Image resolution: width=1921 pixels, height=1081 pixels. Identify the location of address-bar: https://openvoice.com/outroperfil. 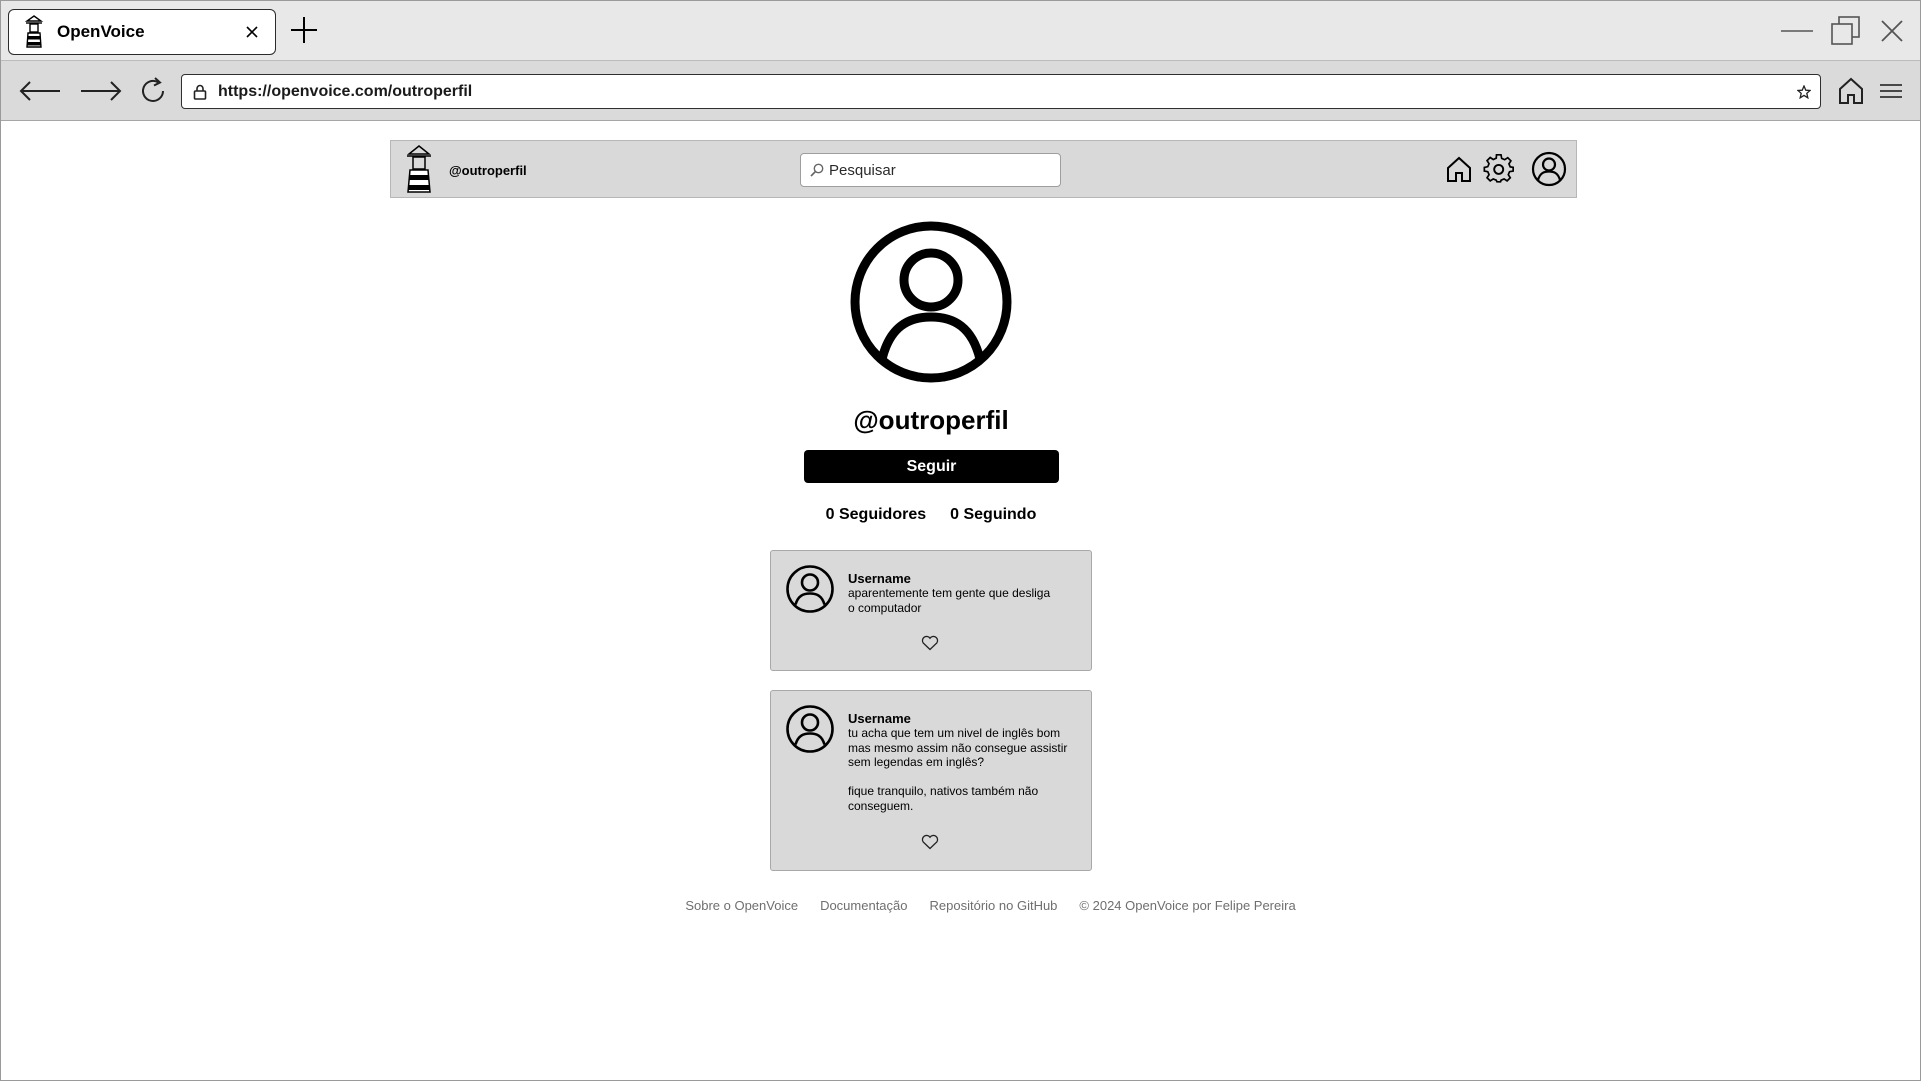
(1001, 91).